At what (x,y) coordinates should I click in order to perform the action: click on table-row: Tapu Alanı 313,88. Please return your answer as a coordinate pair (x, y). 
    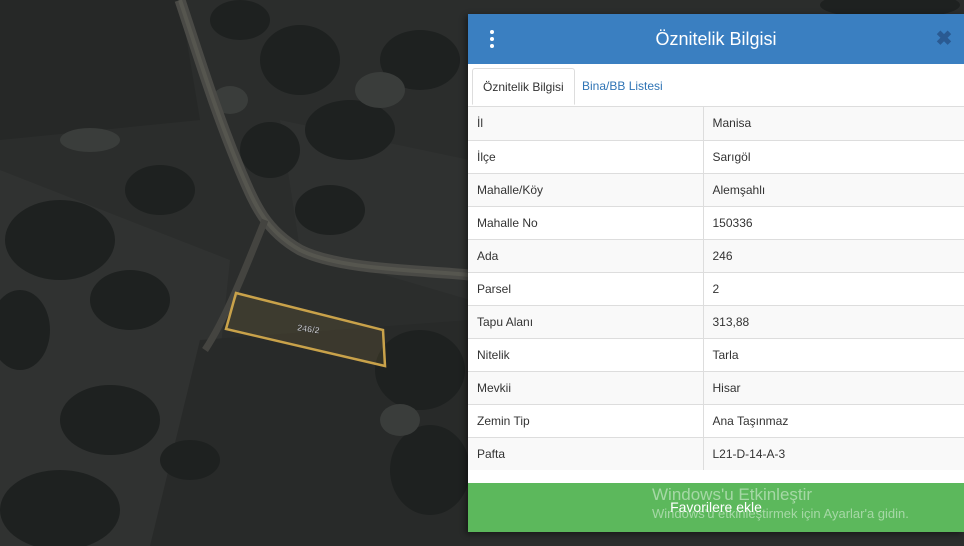
    Looking at the image, I should click on (716, 321).